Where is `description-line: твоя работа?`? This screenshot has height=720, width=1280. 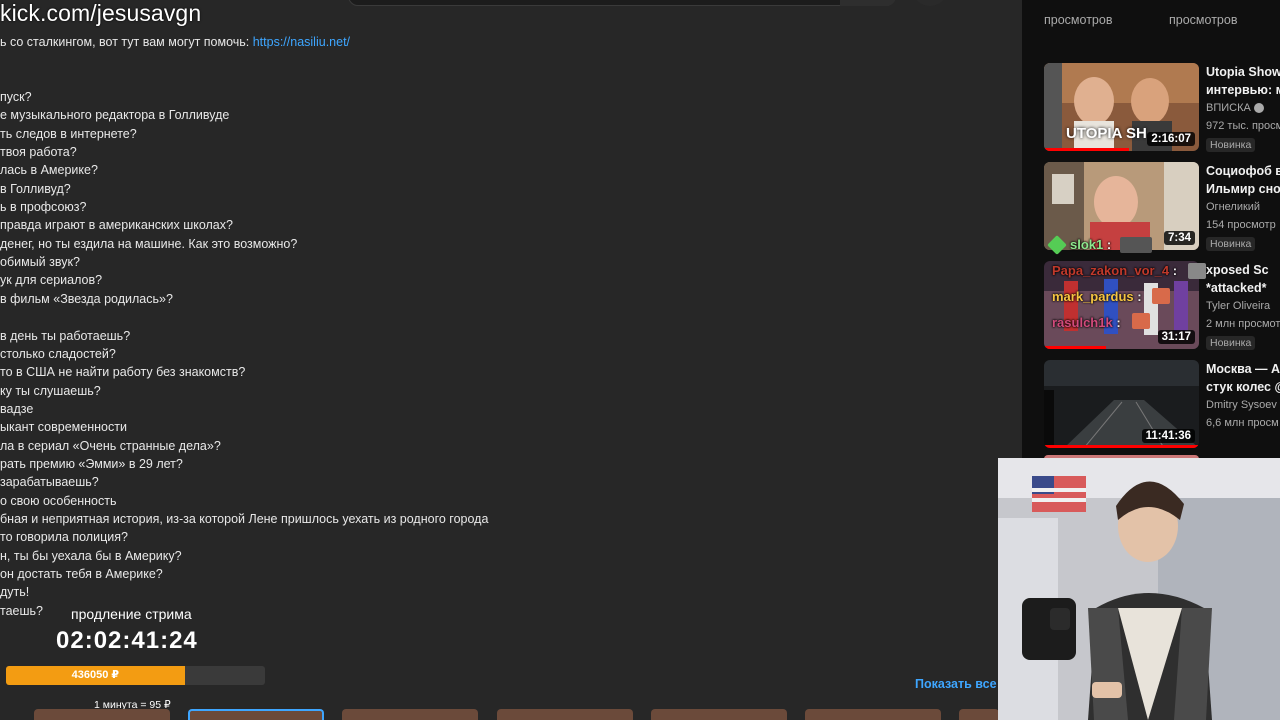
description-line: твоя работа? is located at coordinates (38, 152).